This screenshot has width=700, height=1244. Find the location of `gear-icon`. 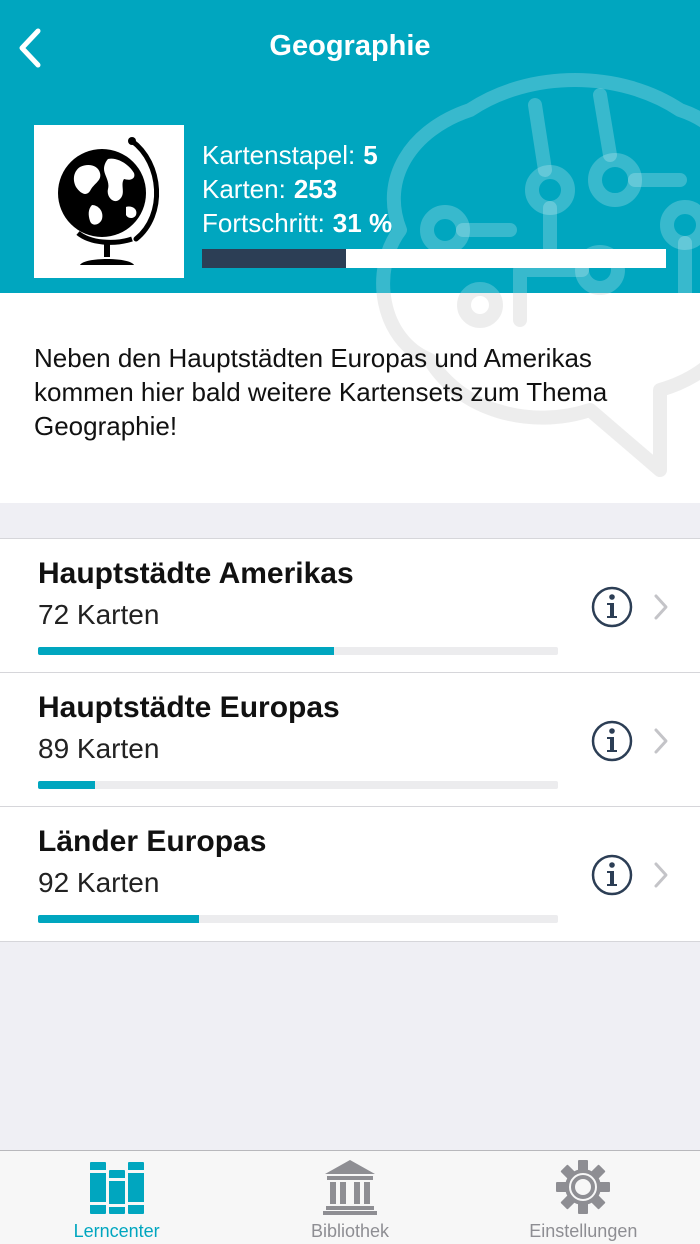

gear-icon is located at coordinates (583, 1187).